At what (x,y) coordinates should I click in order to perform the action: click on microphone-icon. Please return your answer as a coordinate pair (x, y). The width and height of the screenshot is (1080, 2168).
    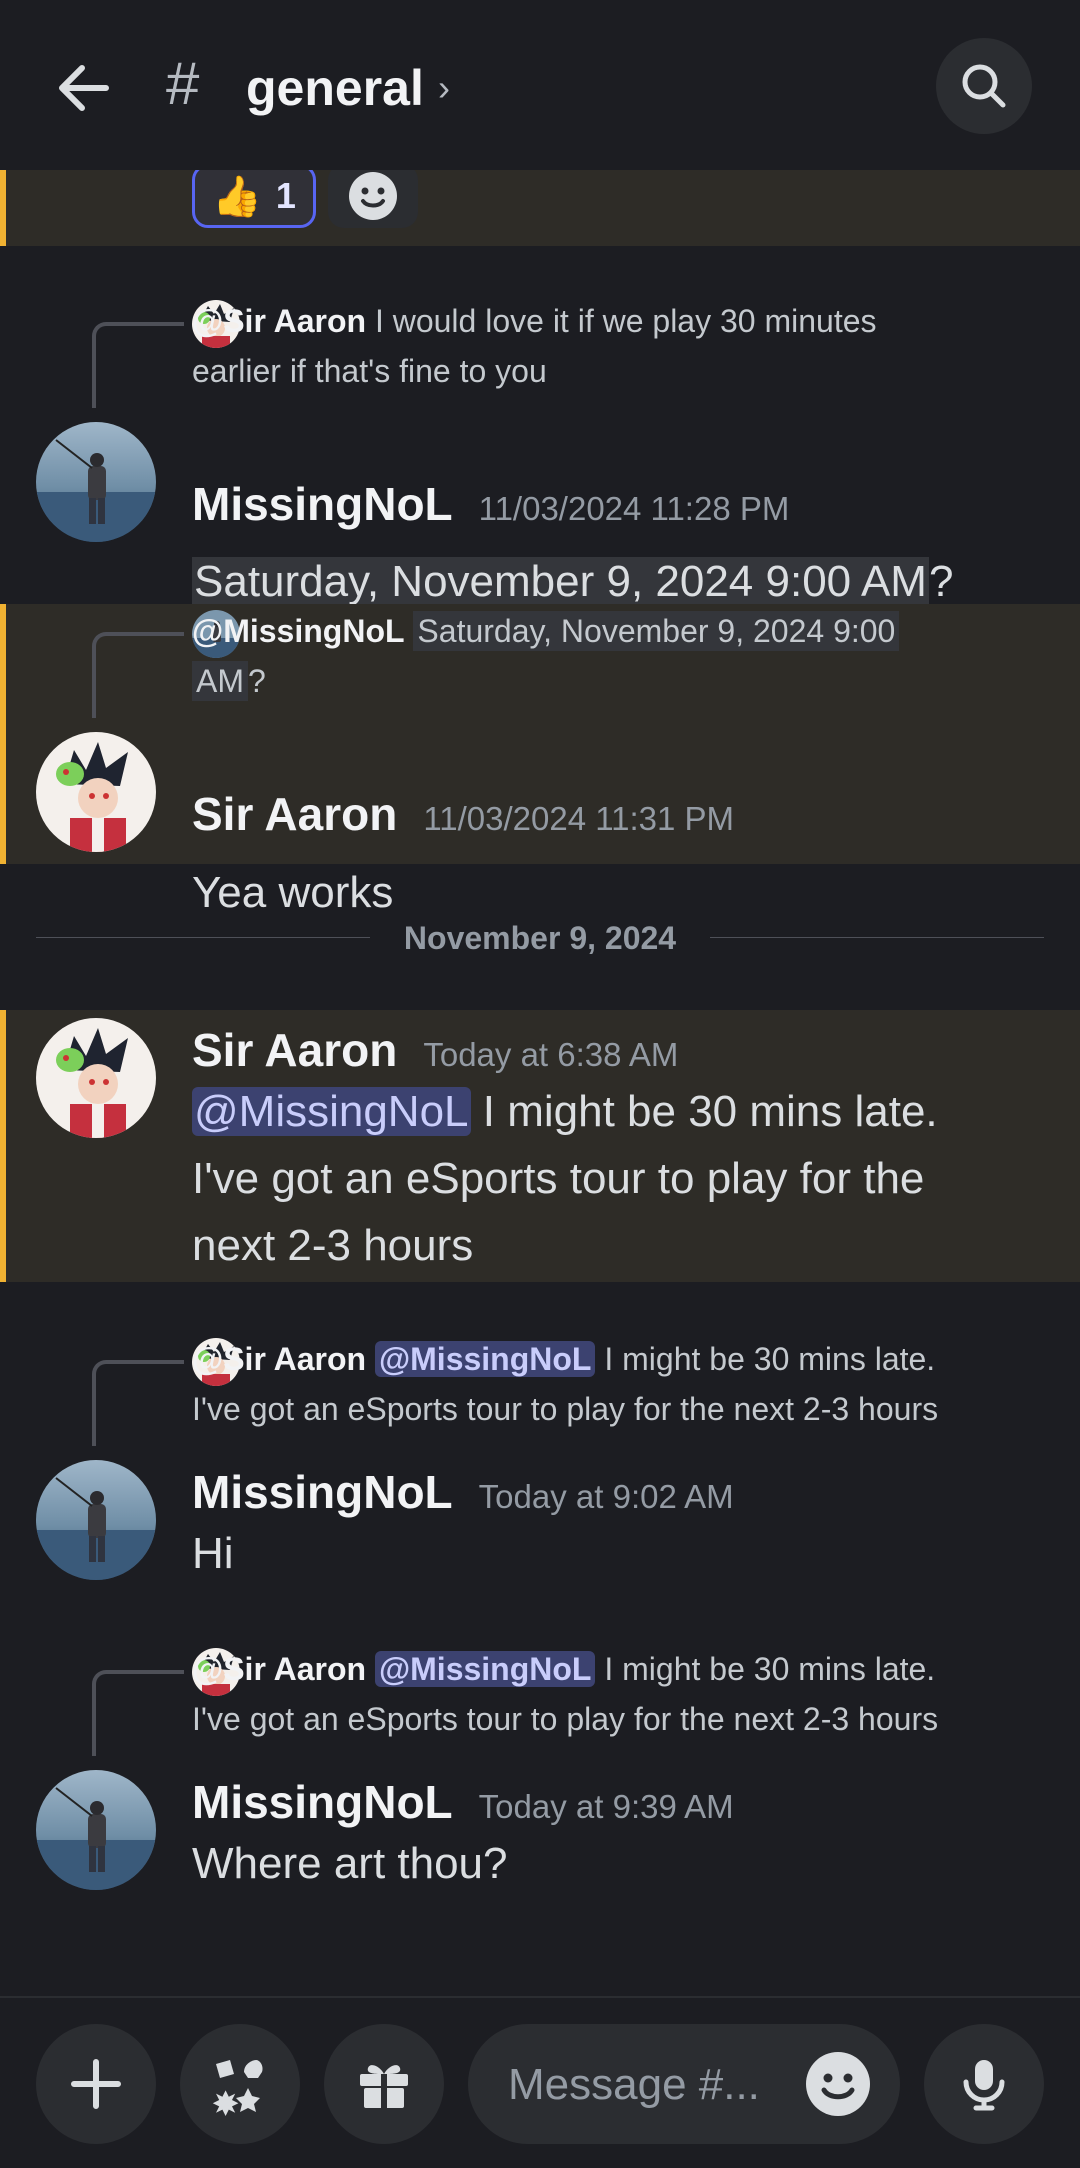
    Looking at the image, I should click on (984, 2085).